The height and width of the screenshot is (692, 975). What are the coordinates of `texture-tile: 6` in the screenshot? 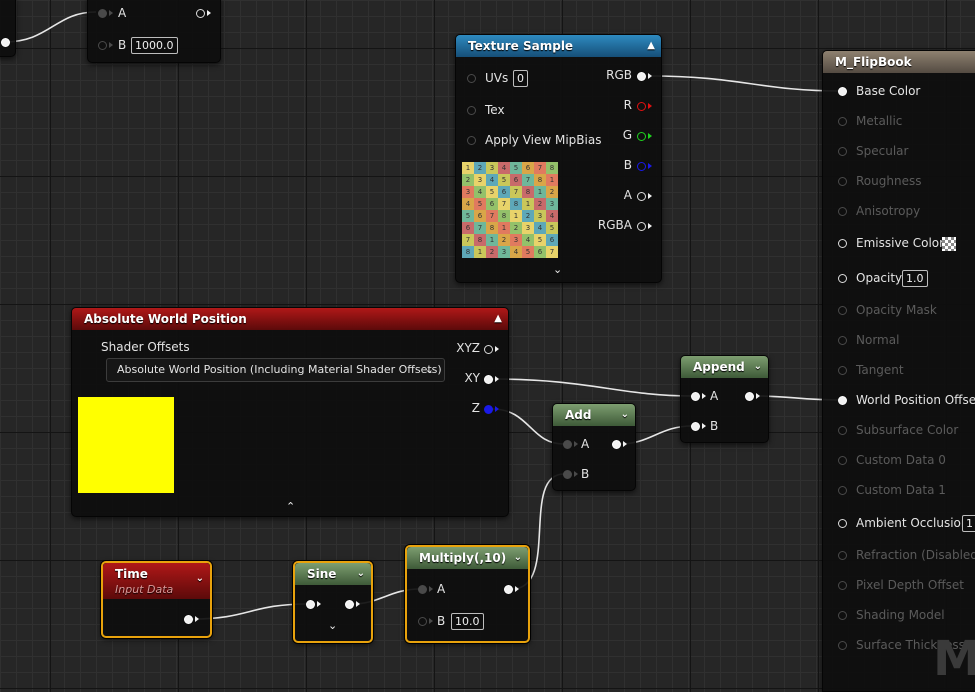 It's located at (492, 204).